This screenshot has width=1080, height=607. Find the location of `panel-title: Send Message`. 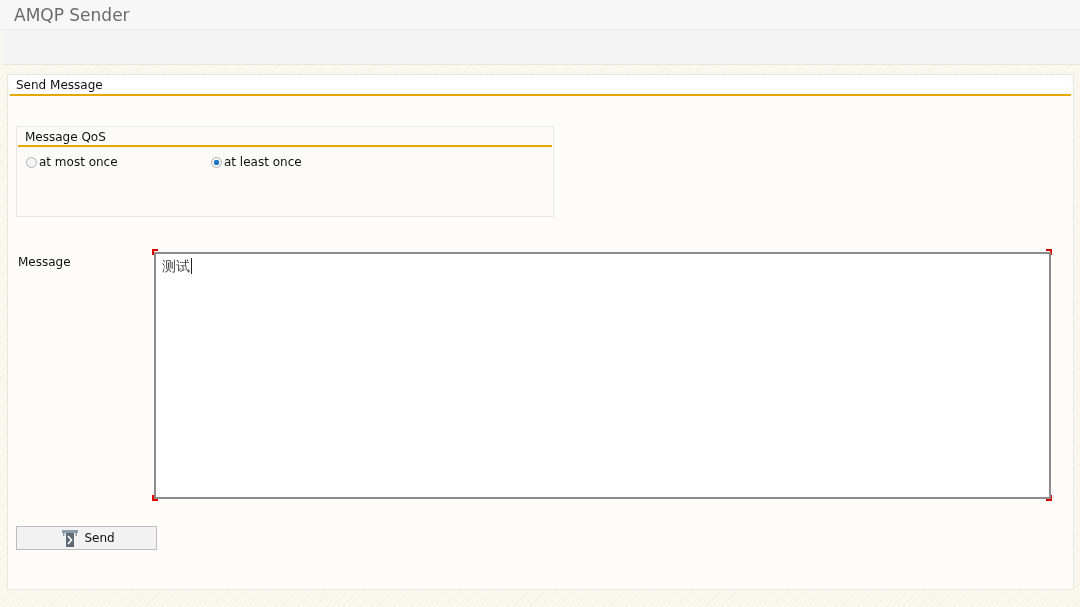

panel-title: Send Message is located at coordinates (59, 85).